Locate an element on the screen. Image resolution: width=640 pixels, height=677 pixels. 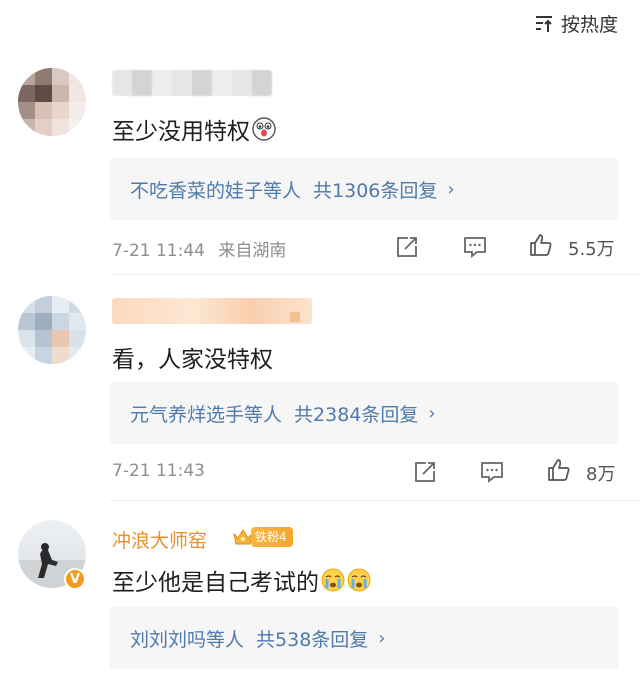
like-count: 5.5万 is located at coordinates (591, 249).